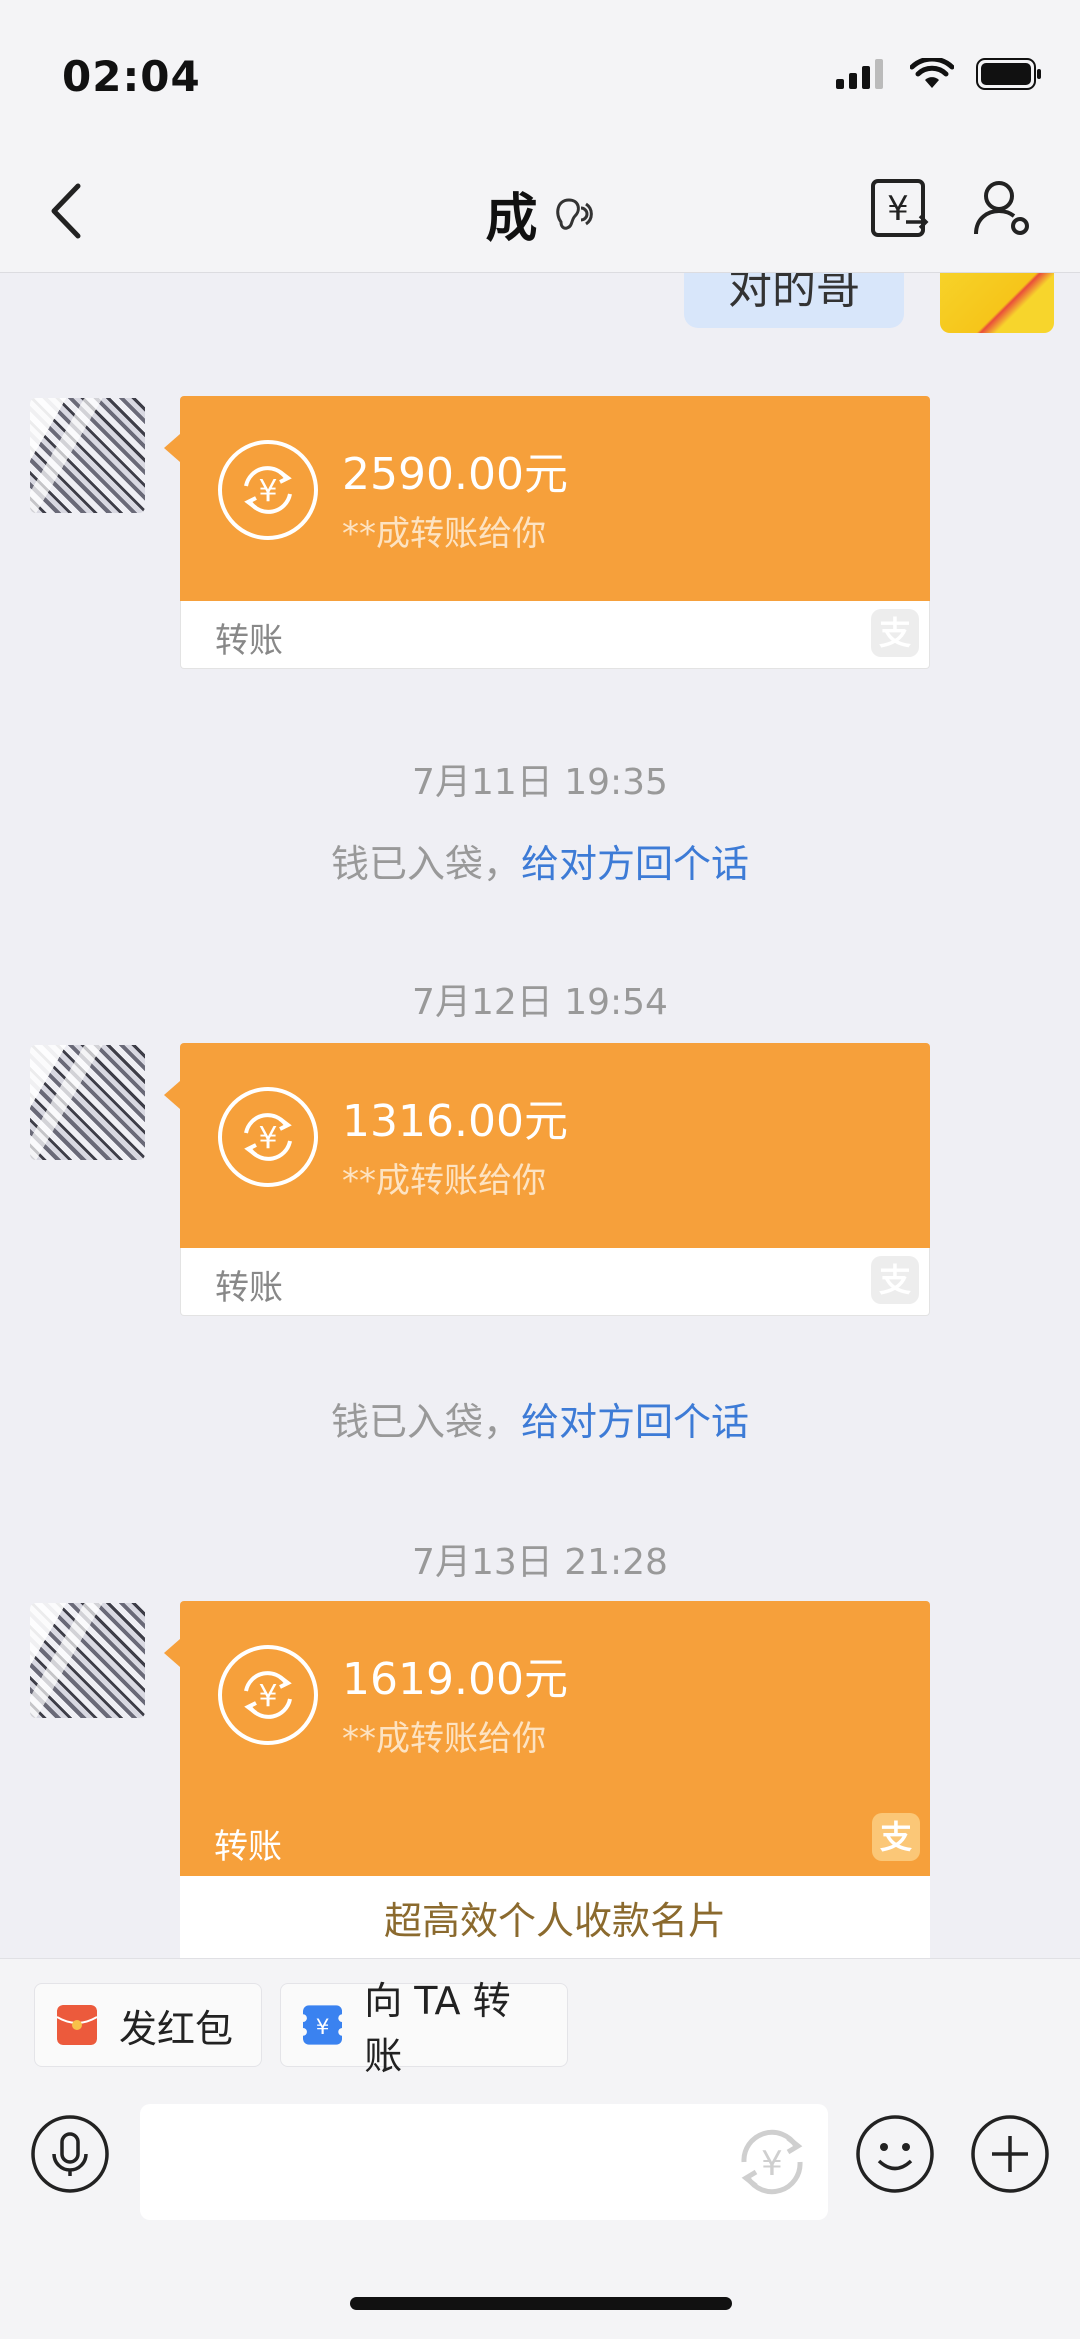 The height and width of the screenshot is (2339, 1080). I want to click on red-packet-button: 发红包, so click(148, 2025).